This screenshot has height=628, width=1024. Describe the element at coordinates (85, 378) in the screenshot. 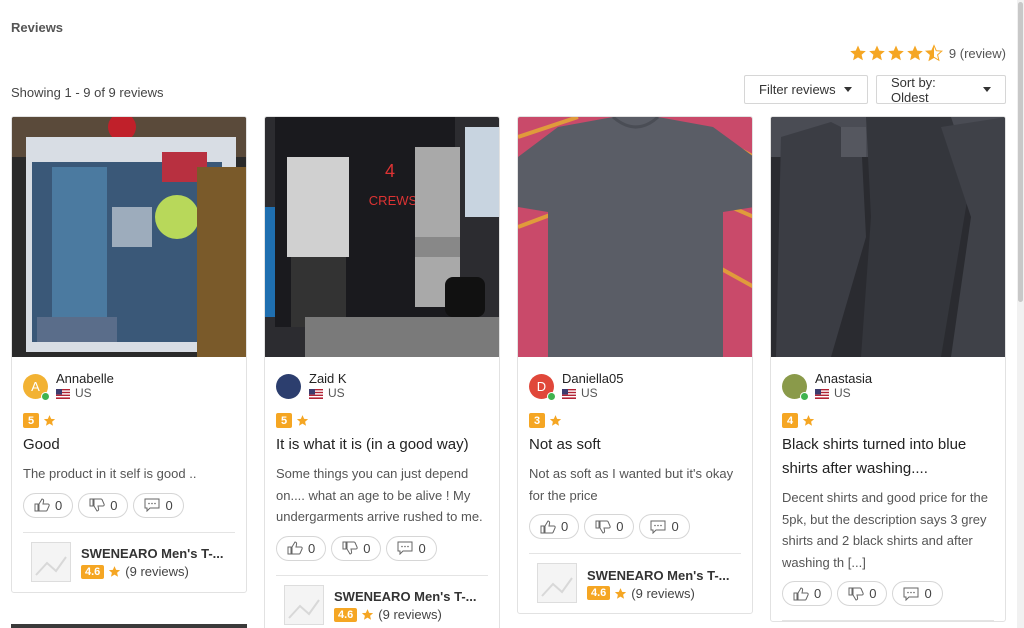

I see `reviewer-name: Annabelle` at that location.